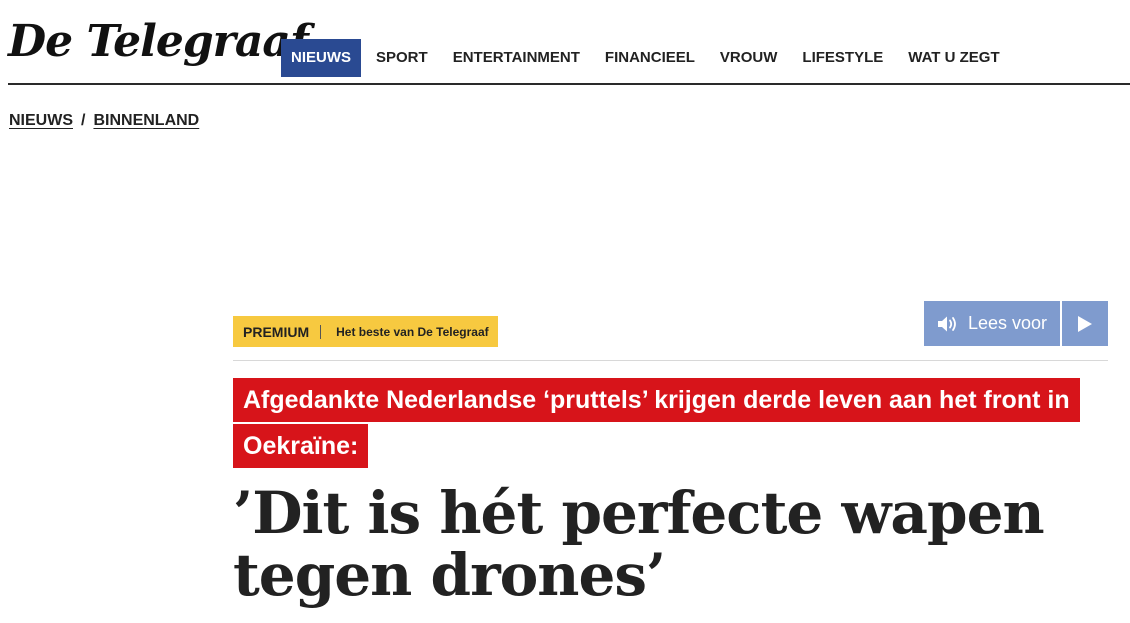 Image resolution: width=1130 pixels, height=623 pixels. Describe the element at coordinates (516, 58) in the screenshot. I see `nav-item-entertainment: ENTERTAINMENT` at that location.